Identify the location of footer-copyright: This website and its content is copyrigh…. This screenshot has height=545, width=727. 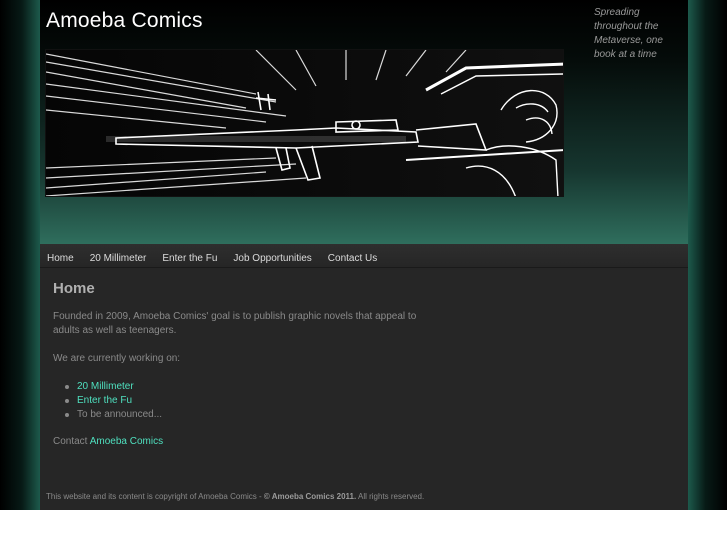
(154, 496).